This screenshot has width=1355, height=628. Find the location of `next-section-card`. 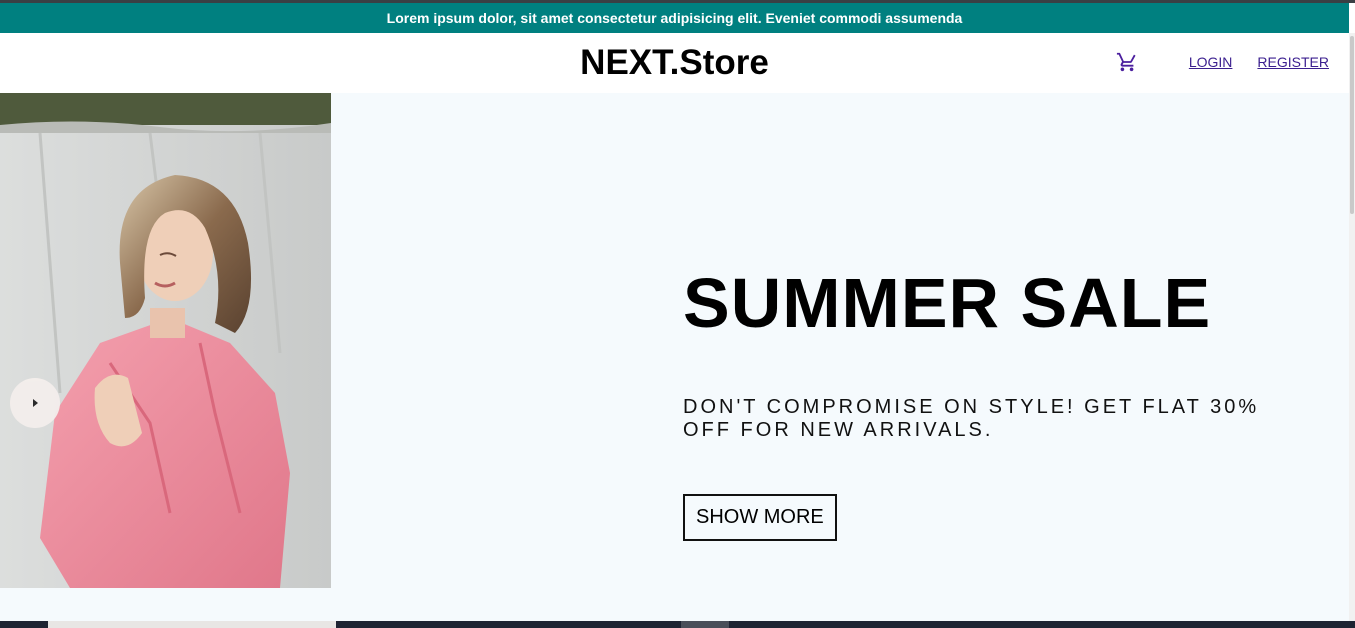

next-section-card is located at coordinates (192, 624).